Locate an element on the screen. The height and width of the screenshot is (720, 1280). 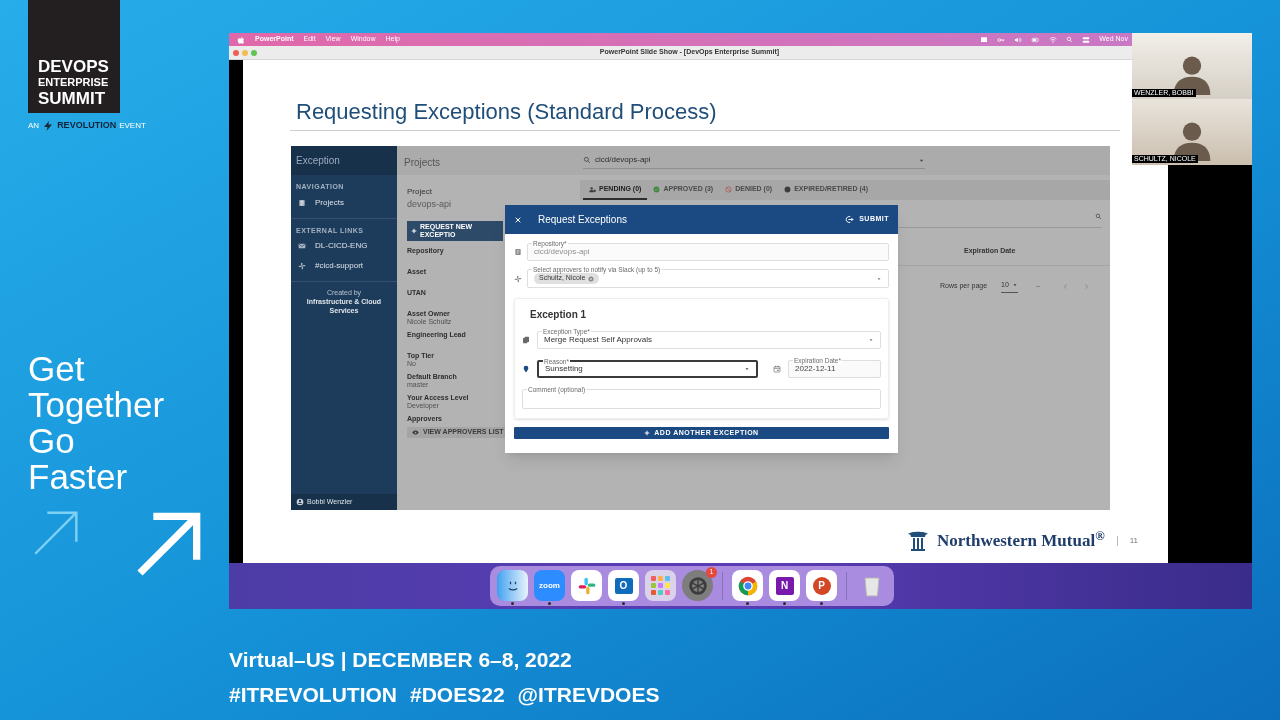
sidebar-item: #cicd-support is located at coordinates (344, 266).